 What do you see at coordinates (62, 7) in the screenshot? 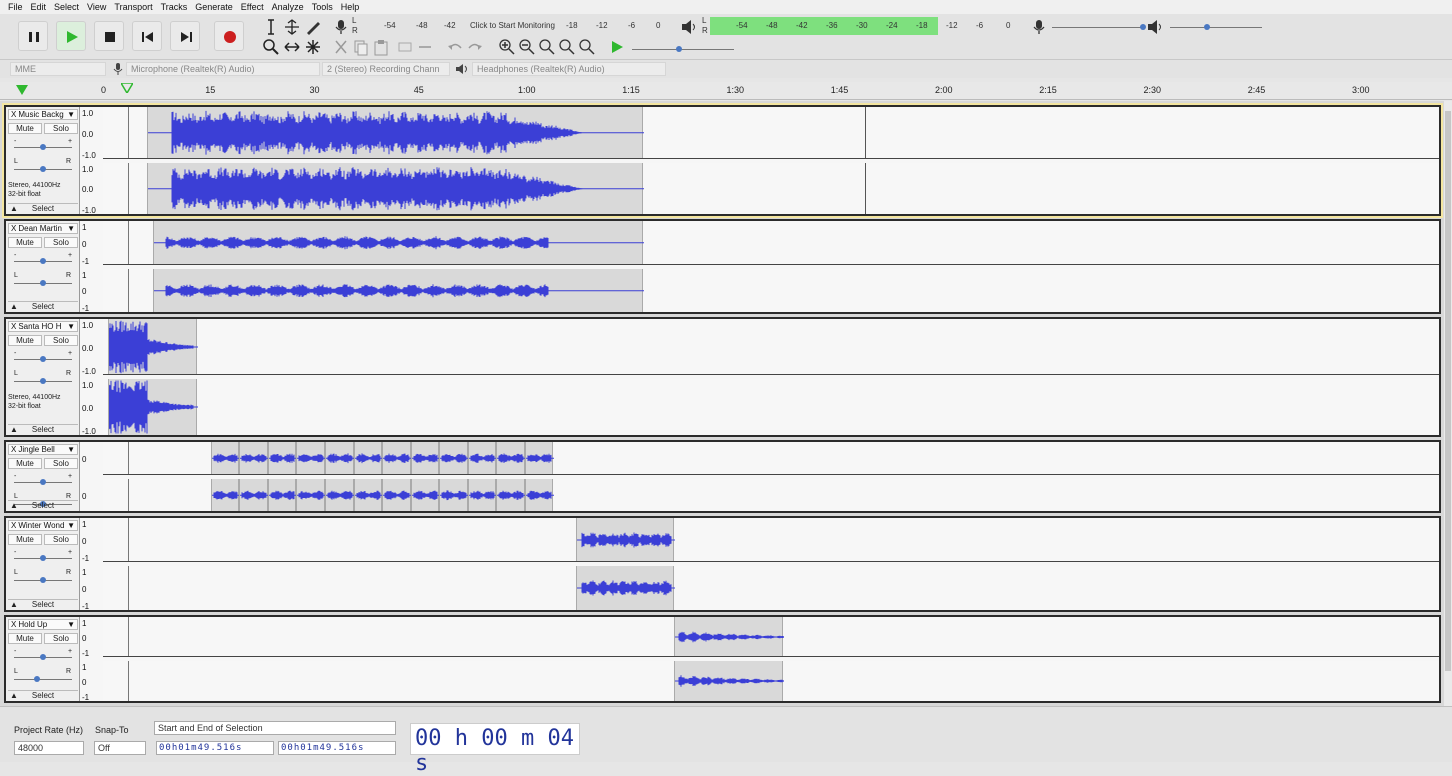
I see `menu-select: Select` at bounding box center [62, 7].